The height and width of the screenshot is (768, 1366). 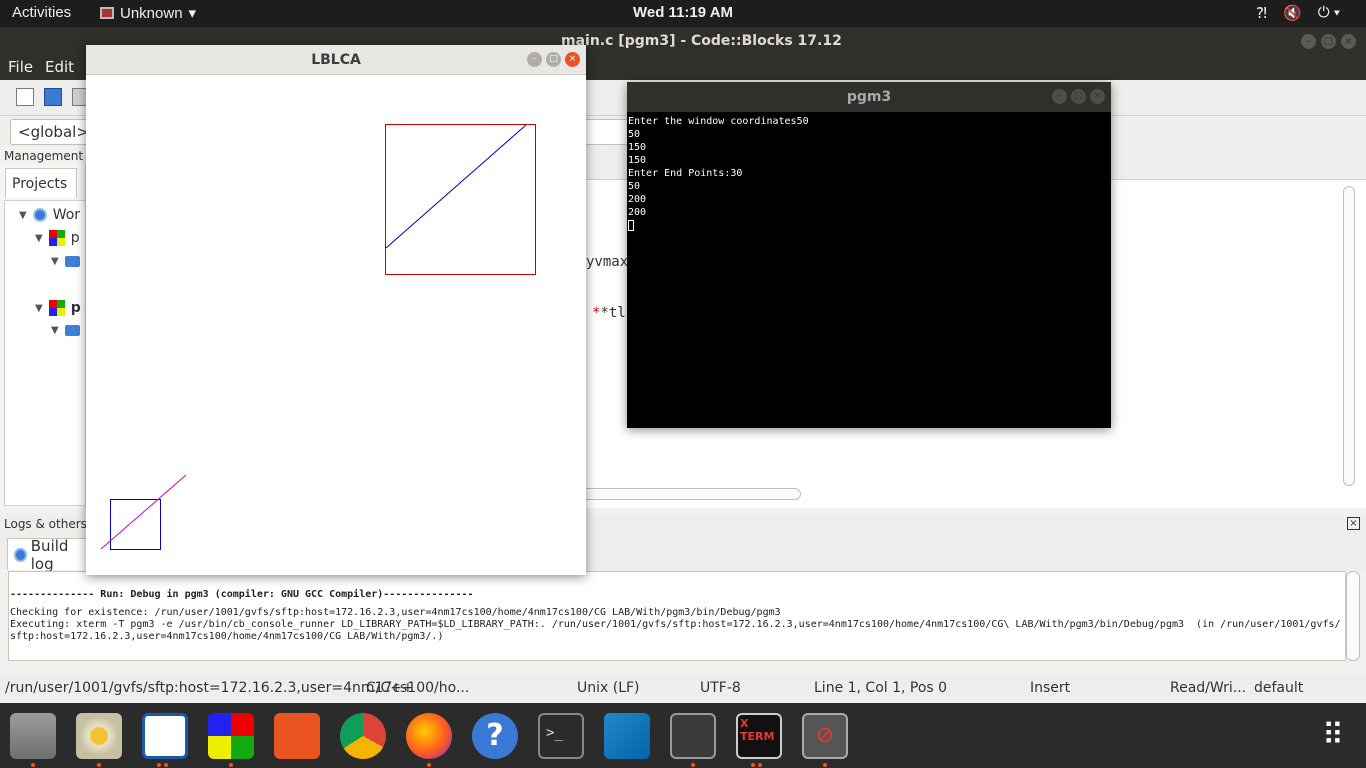 I want to click on tab-build-log: Build log, so click(x=48, y=554).